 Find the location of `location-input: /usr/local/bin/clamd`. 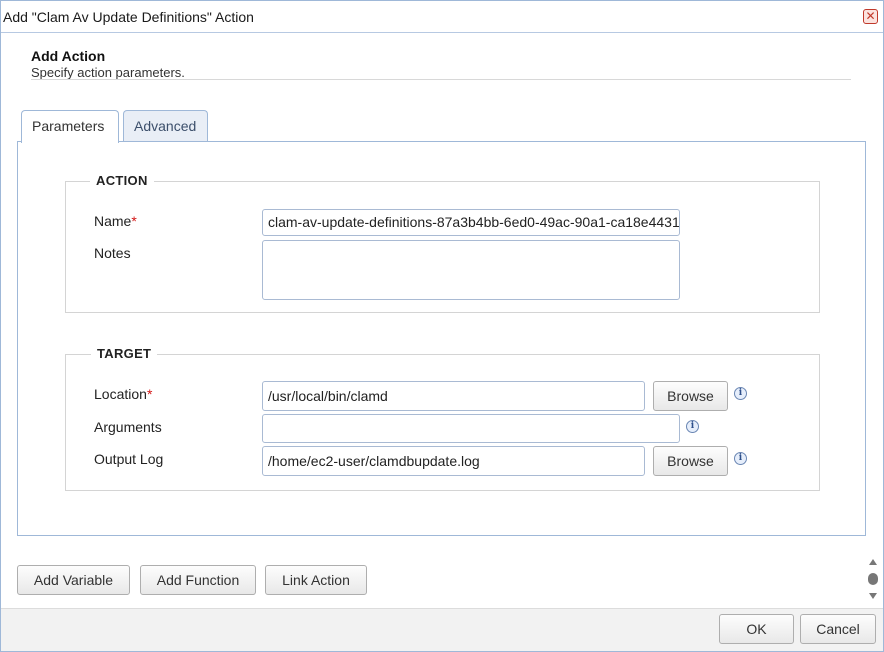

location-input: /usr/local/bin/clamd is located at coordinates (453, 396).